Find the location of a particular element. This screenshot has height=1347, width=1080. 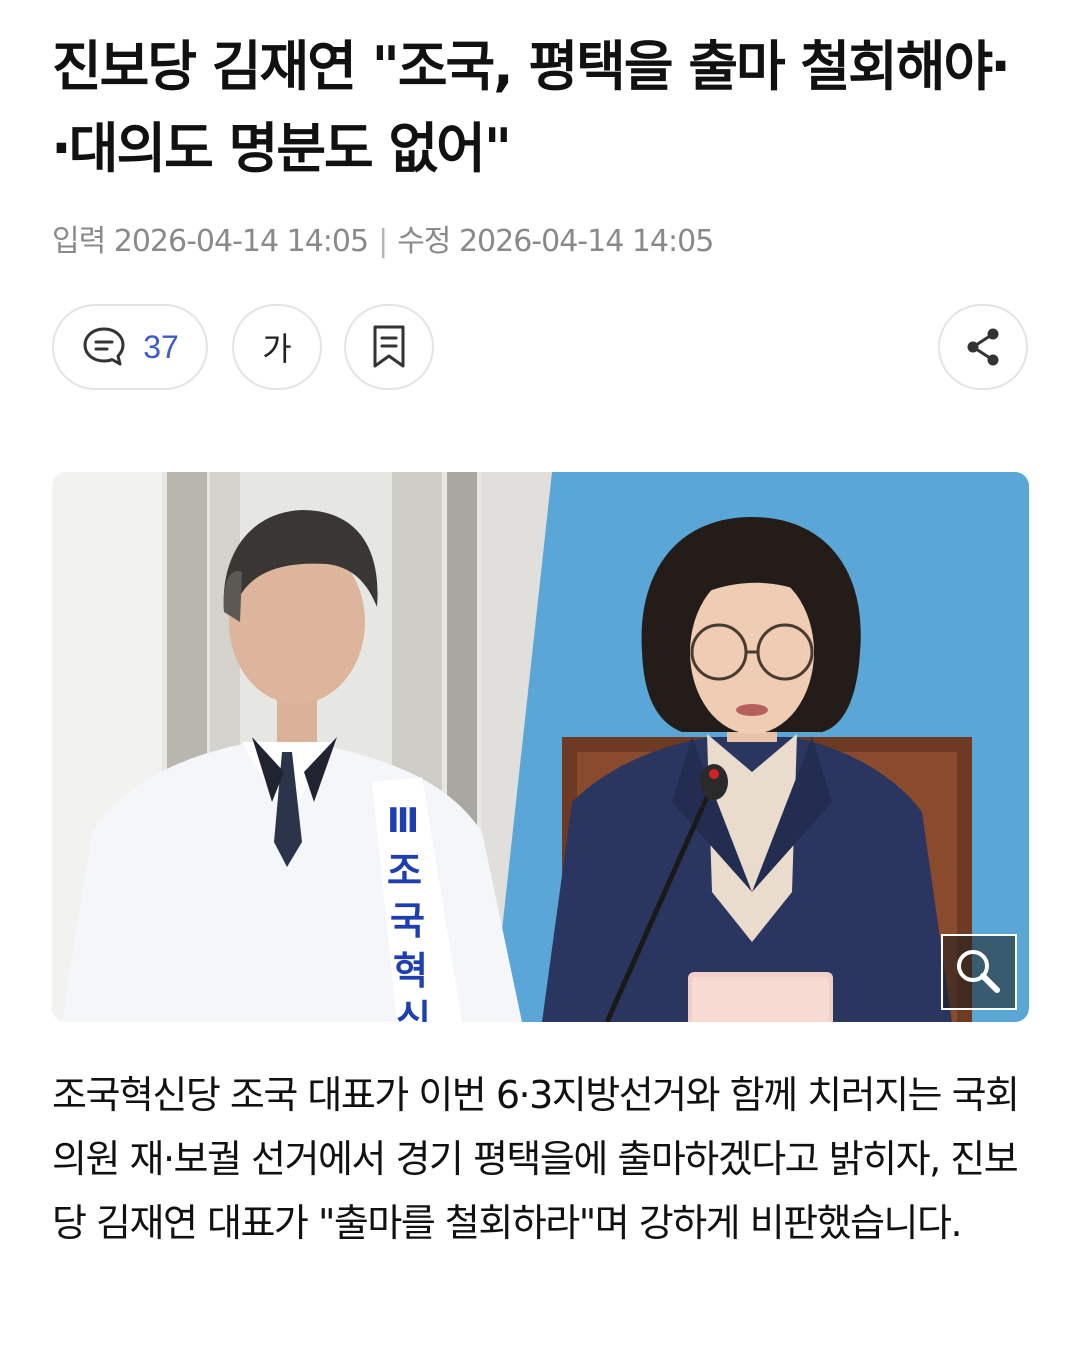

comments-button: 37 is located at coordinates (130, 347).